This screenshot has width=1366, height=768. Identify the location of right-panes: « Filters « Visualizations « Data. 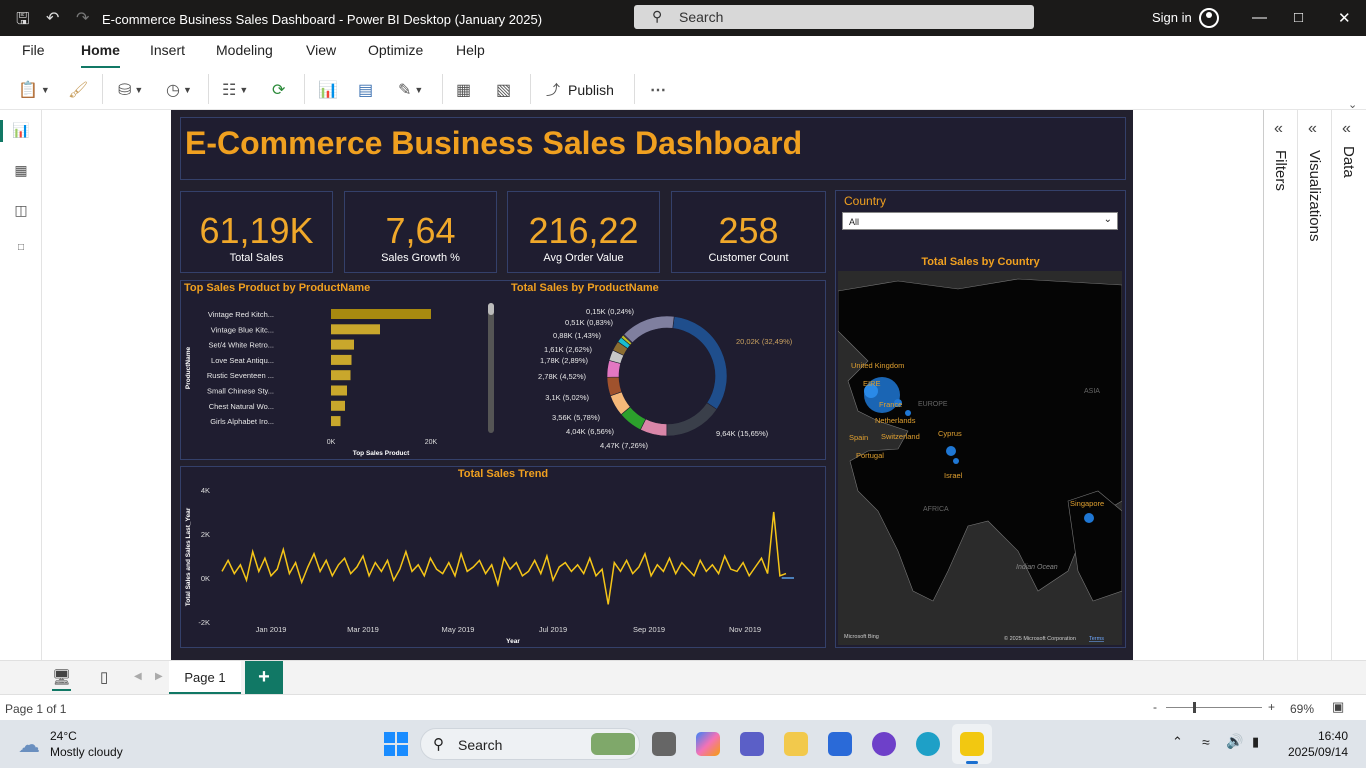
(1314, 385).